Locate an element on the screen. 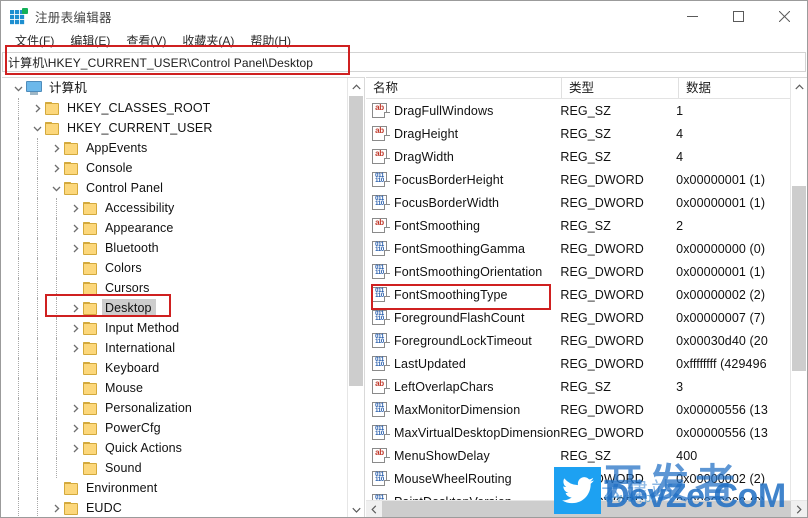 This screenshot has height=518, width=808. tree-item-eudc: EUDC is located at coordinates (172, 507).